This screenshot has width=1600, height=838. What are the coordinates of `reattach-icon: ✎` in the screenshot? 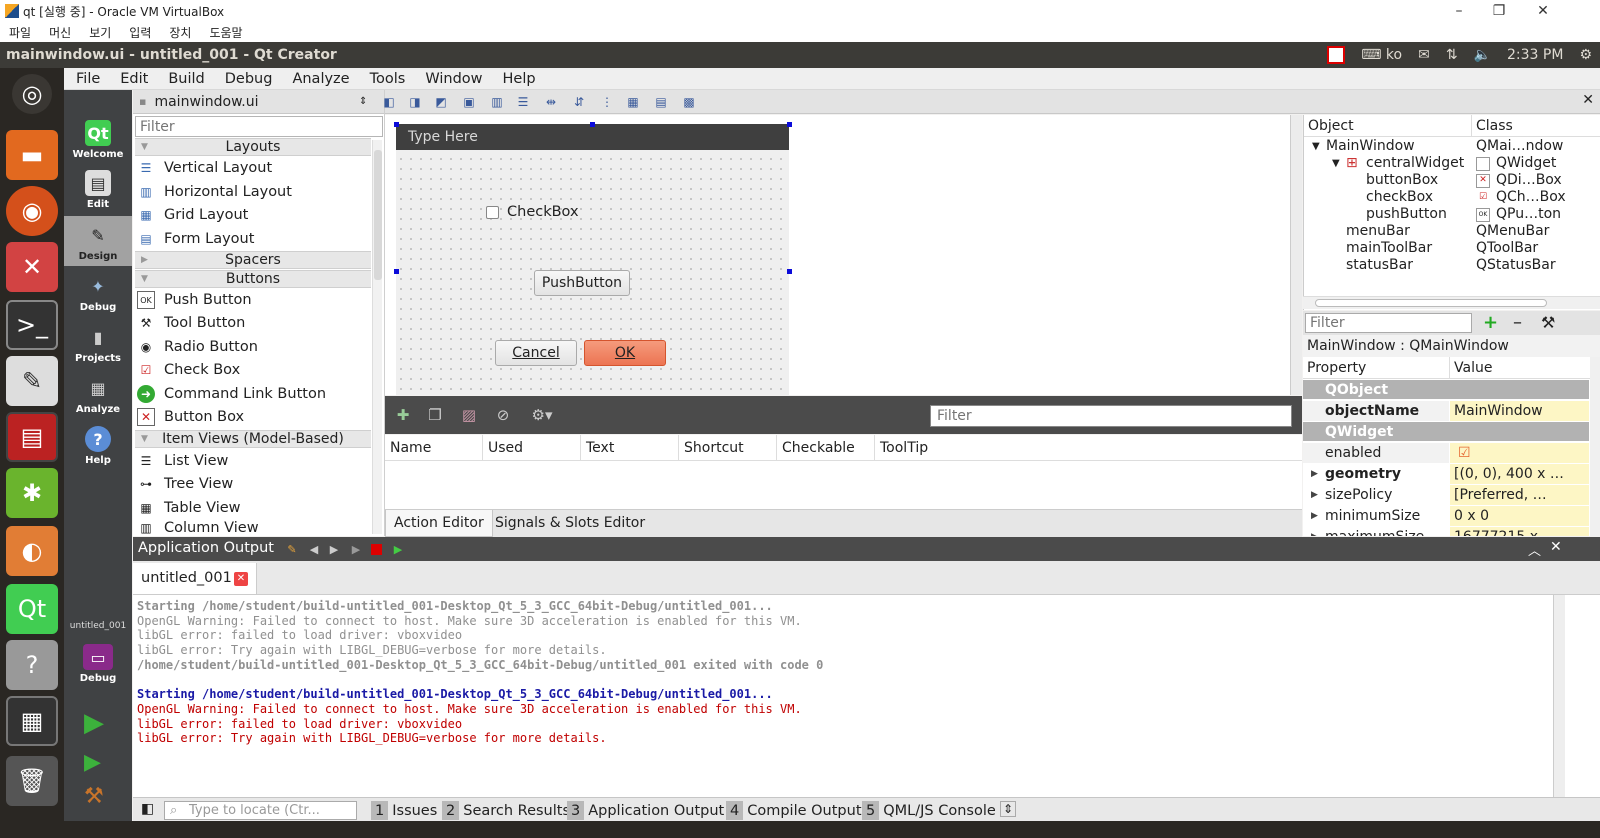 It's located at (292, 549).